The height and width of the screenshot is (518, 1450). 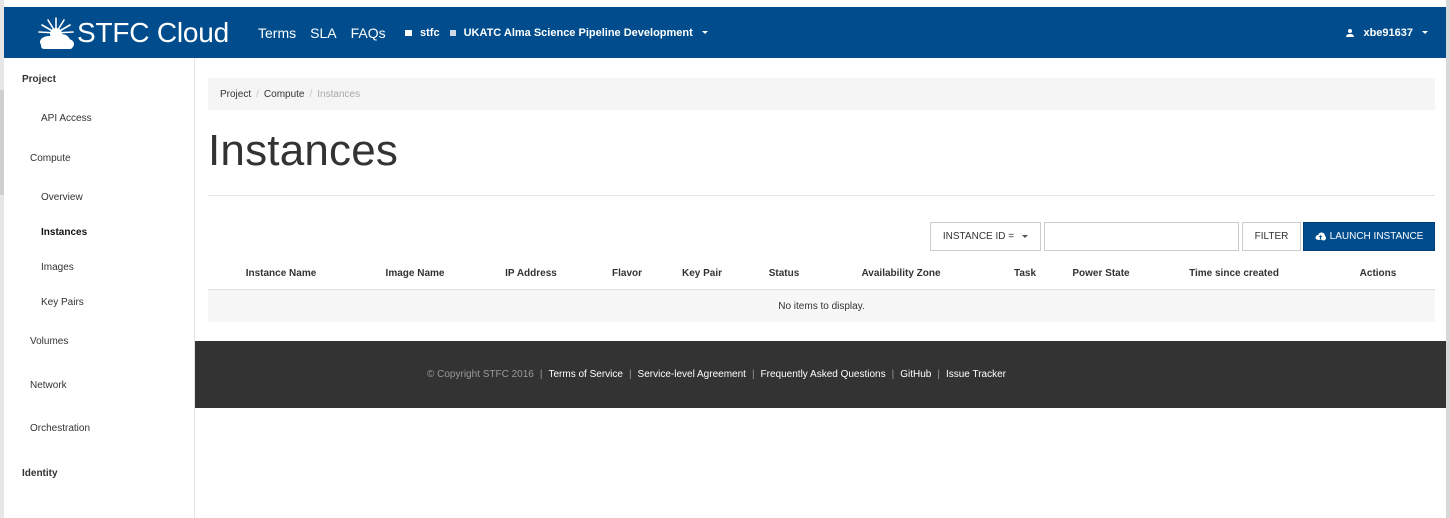 I want to click on user-menu: xbe91637, so click(x=1387, y=32).